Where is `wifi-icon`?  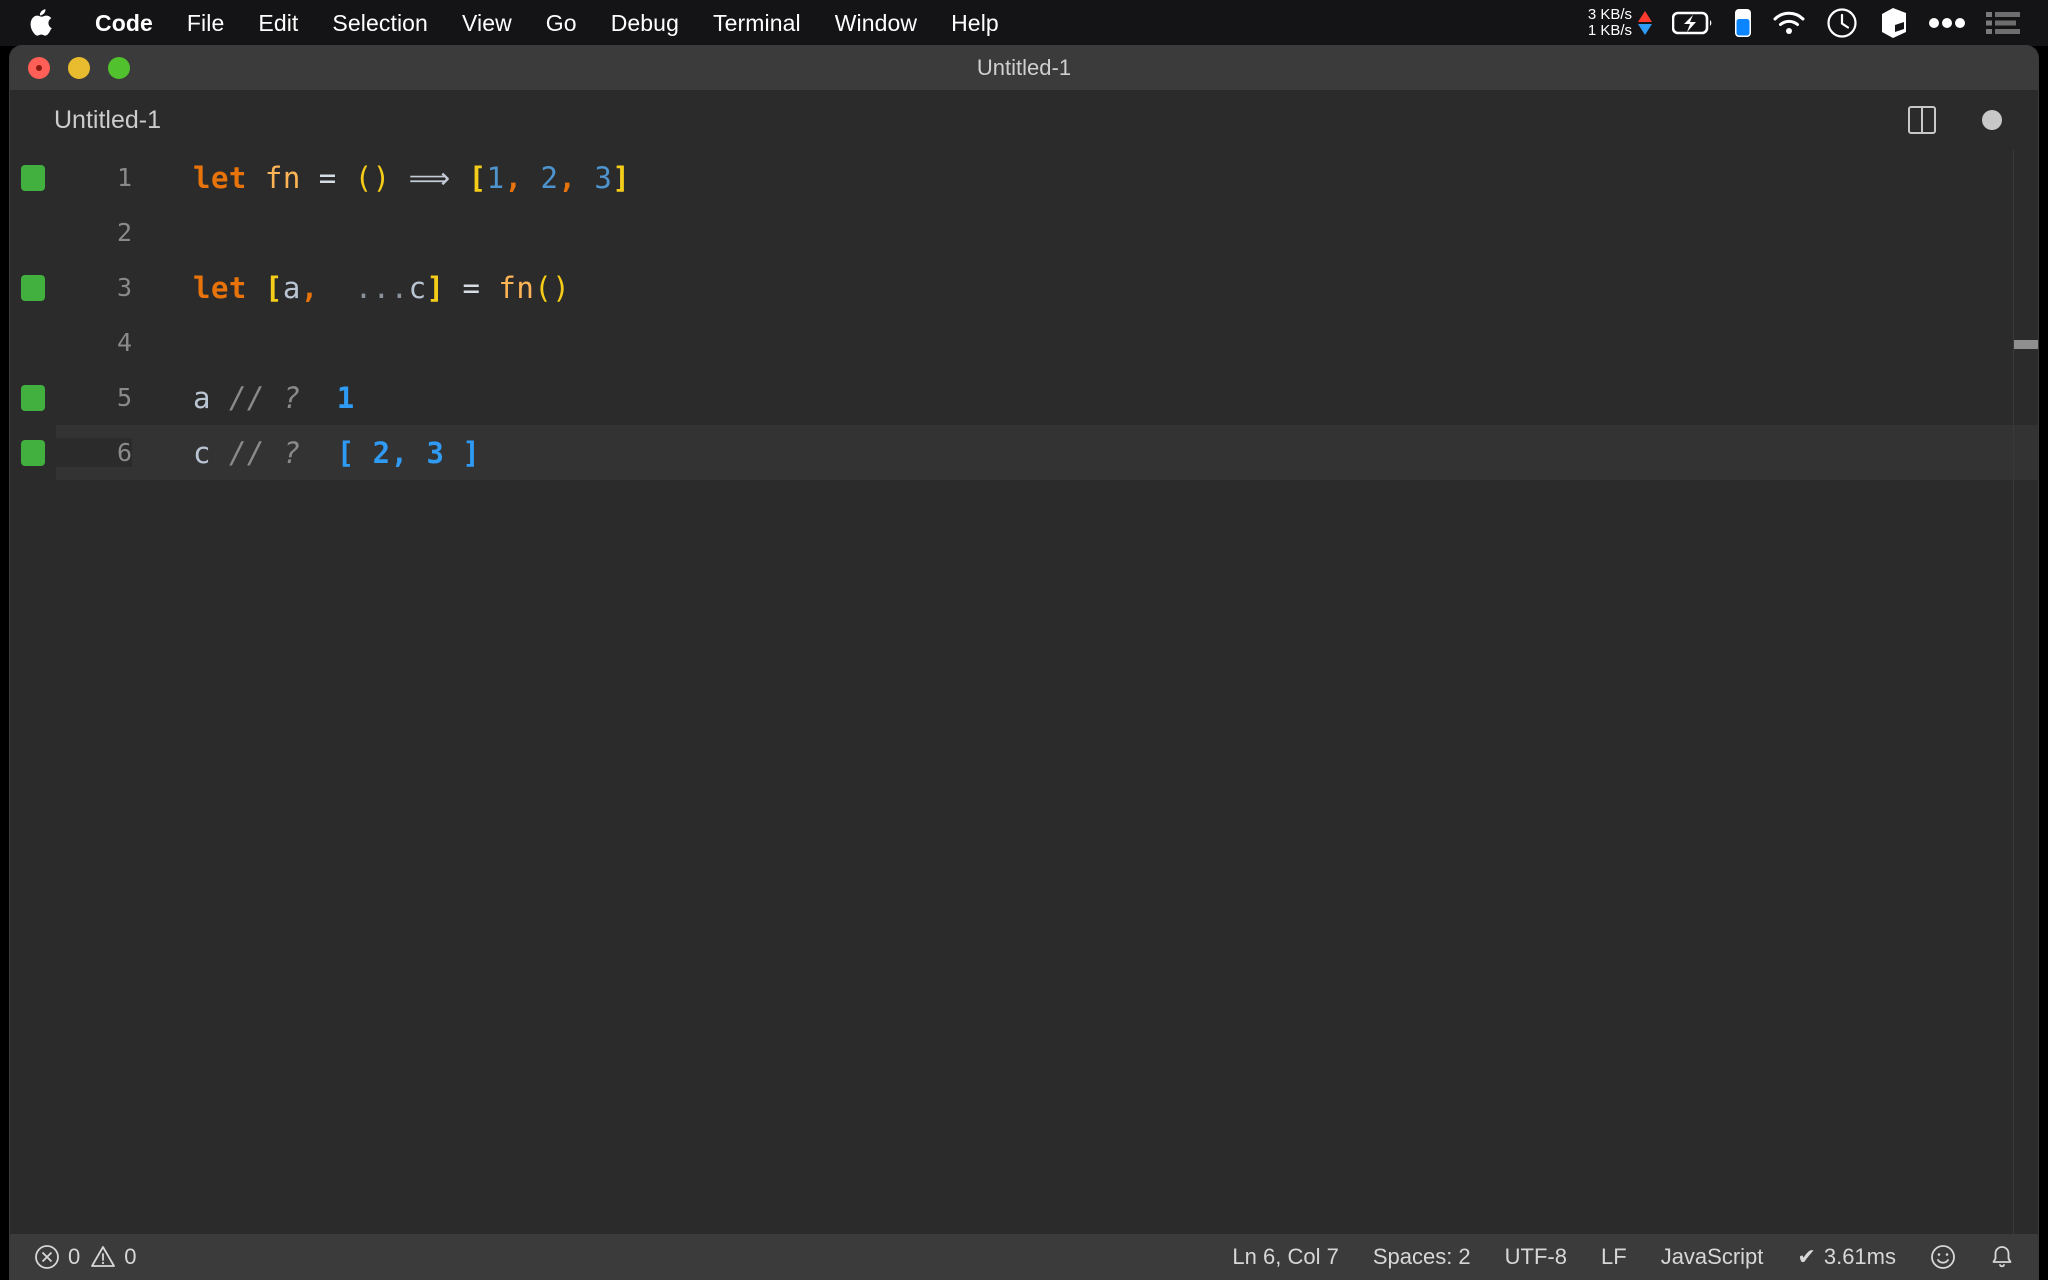 wifi-icon is located at coordinates (1789, 23).